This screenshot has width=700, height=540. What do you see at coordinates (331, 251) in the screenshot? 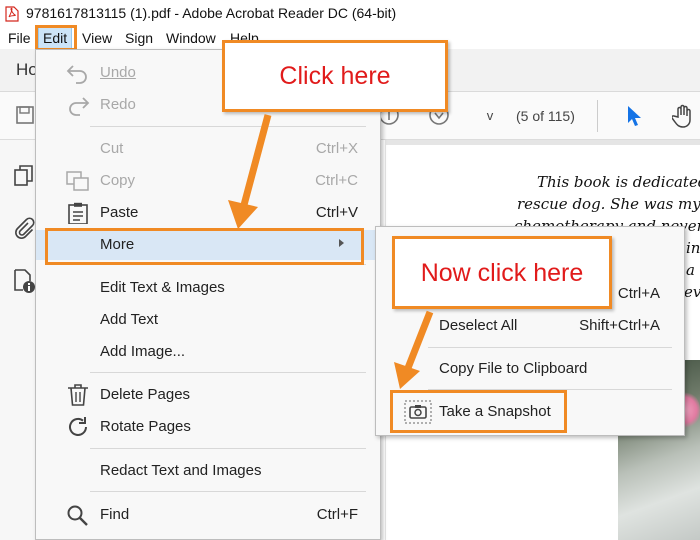
I see `callout-arrows` at bounding box center [331, 251].